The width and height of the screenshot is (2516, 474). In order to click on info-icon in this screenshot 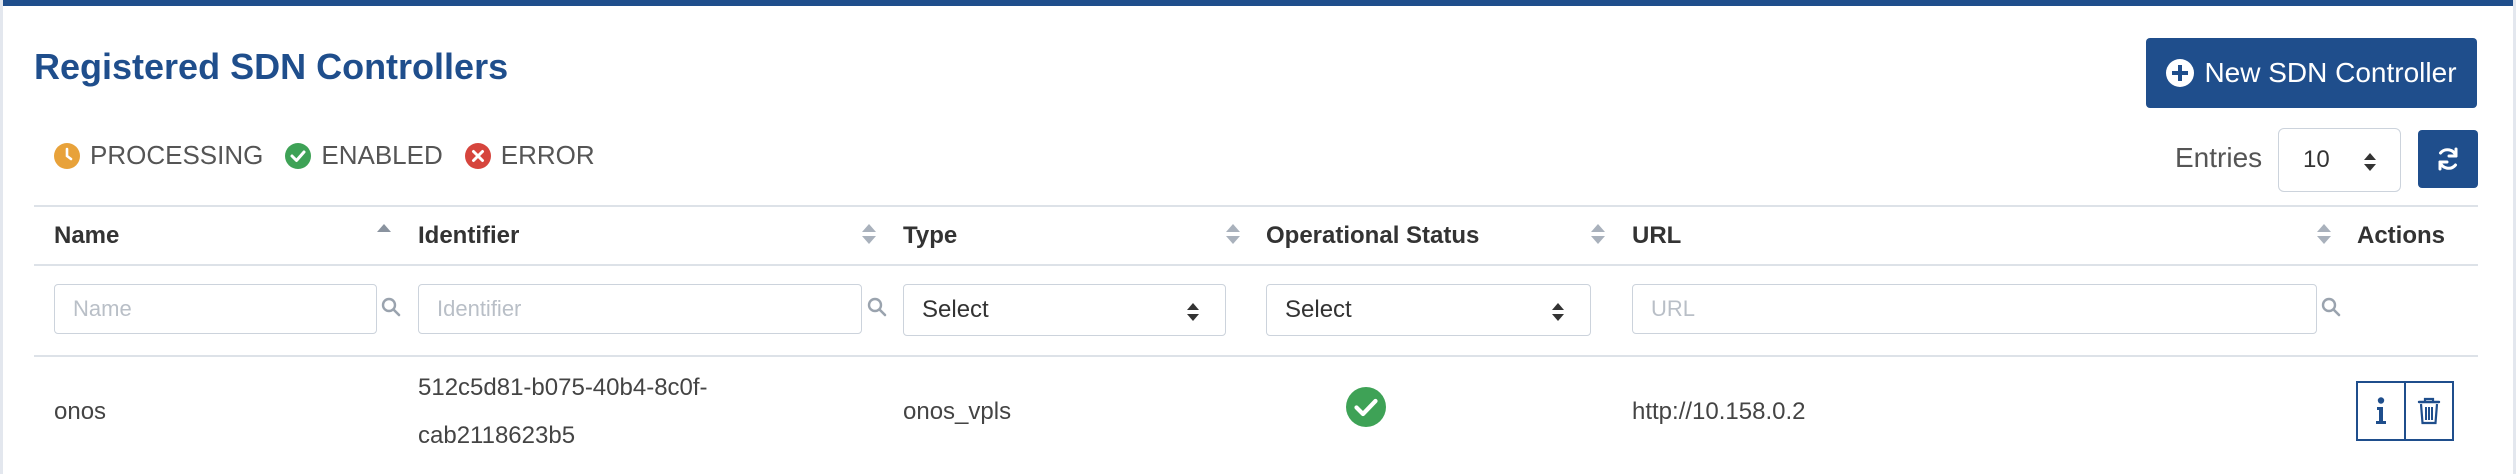, I will do `click(2381, 410)`.